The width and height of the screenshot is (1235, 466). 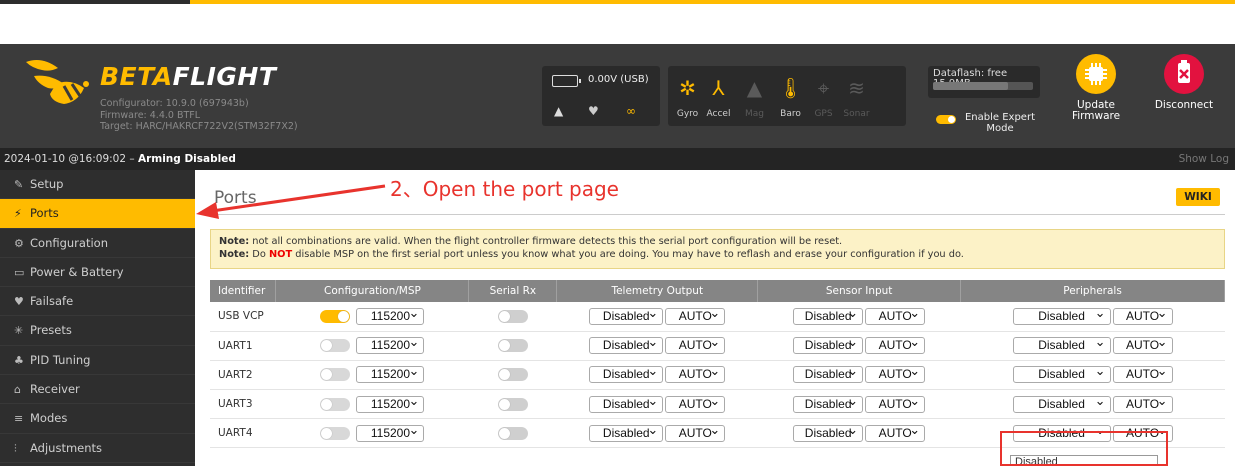 What do you see at coordinates (718, 96) in the screenshot?
I see `sensor-accel: ⅄ Accel` at bounding box center [718, 96].